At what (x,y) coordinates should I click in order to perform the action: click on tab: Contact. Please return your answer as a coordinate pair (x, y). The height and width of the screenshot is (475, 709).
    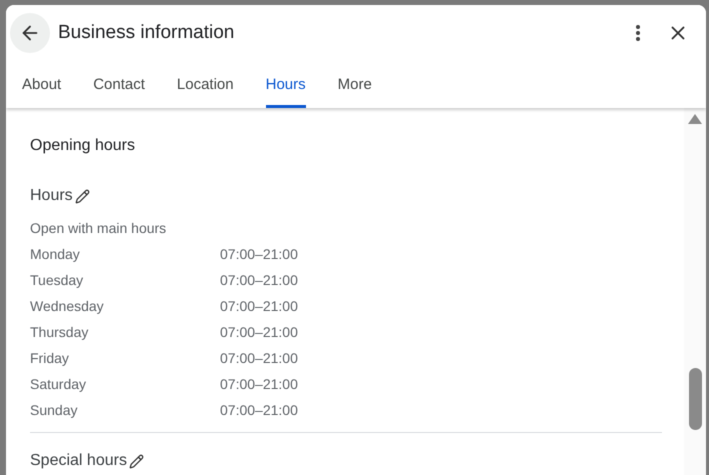
    Looking at the image, I should click on (119, 84).